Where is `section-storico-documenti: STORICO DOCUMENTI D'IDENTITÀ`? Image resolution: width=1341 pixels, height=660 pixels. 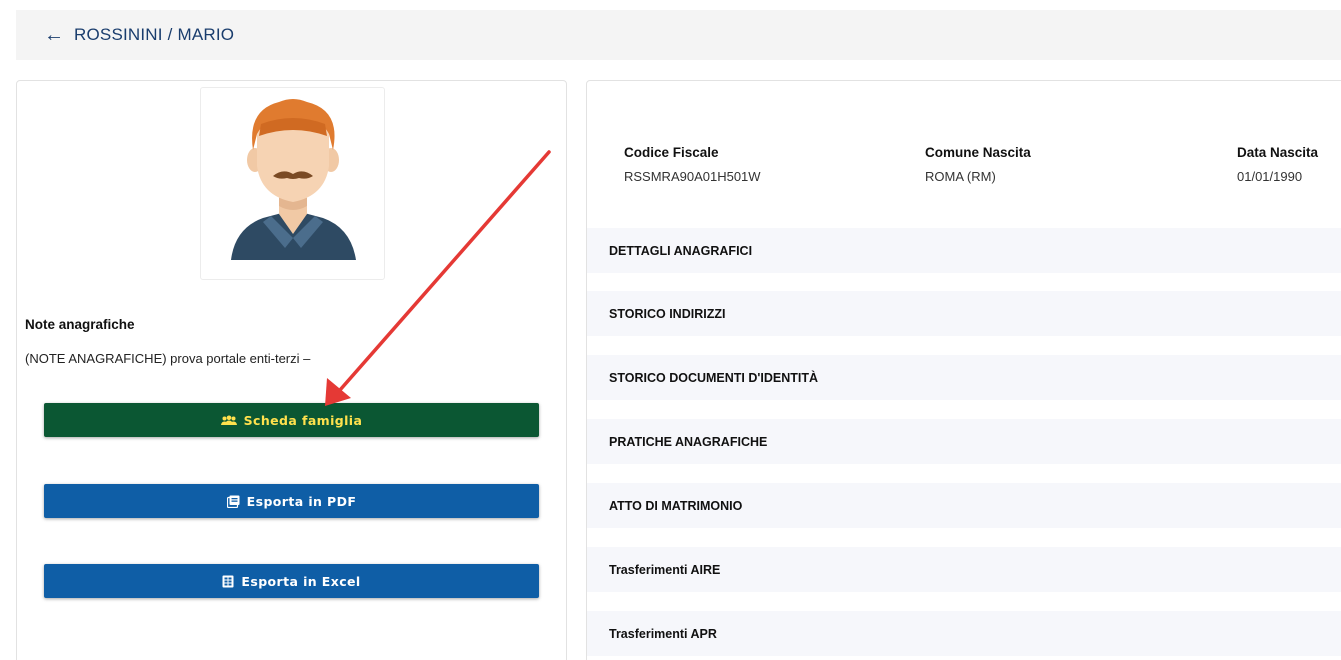
section-storico-documenti: STORICO DOCUMENTI D'IDENTITÀ is located at coordinates (964, 377).